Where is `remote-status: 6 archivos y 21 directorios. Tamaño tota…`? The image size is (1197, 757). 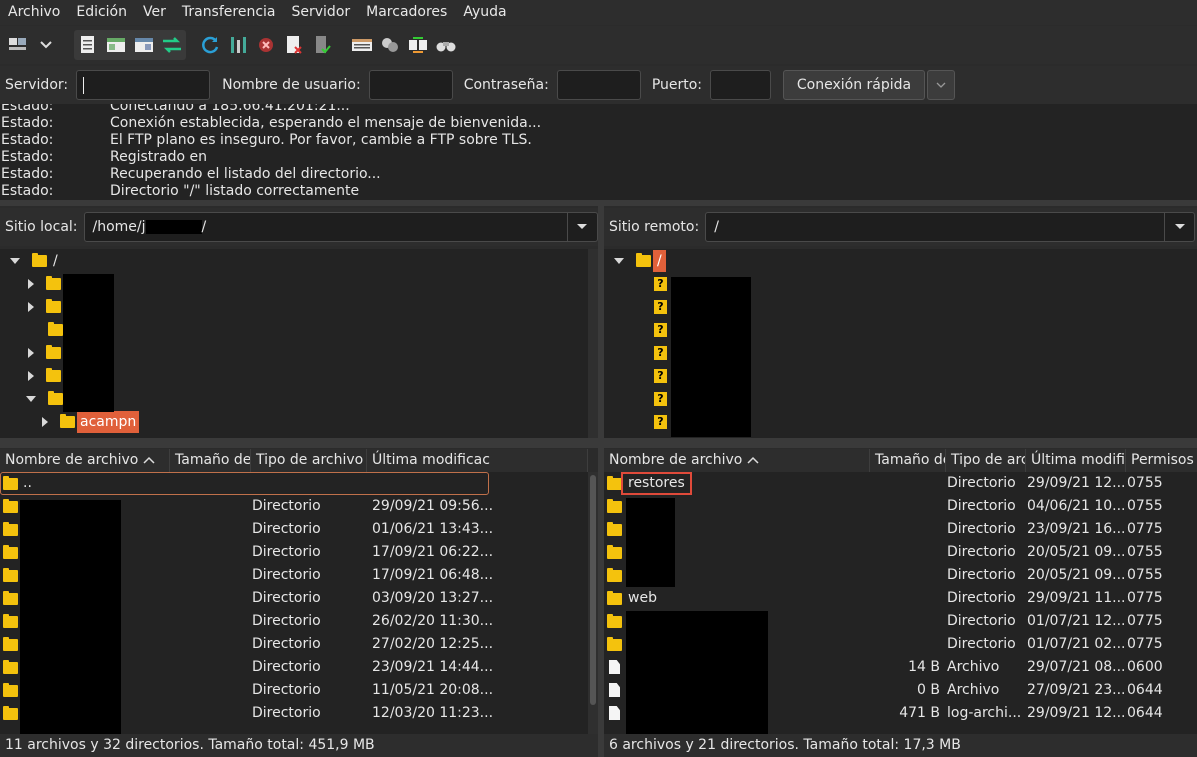 remote-status: 6 archivos y 21 directorios. Tamaño tota… is located at coordinates (900, 745).